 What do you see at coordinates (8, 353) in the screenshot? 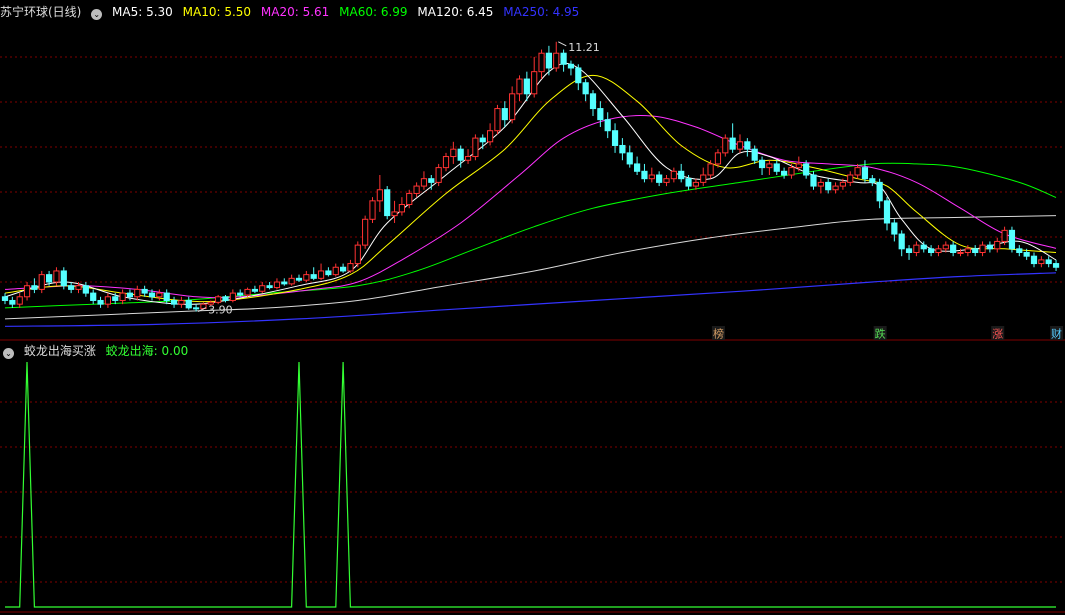
I see `indicator-collapse-icon: ⌄` at bounding box center [8, 353].